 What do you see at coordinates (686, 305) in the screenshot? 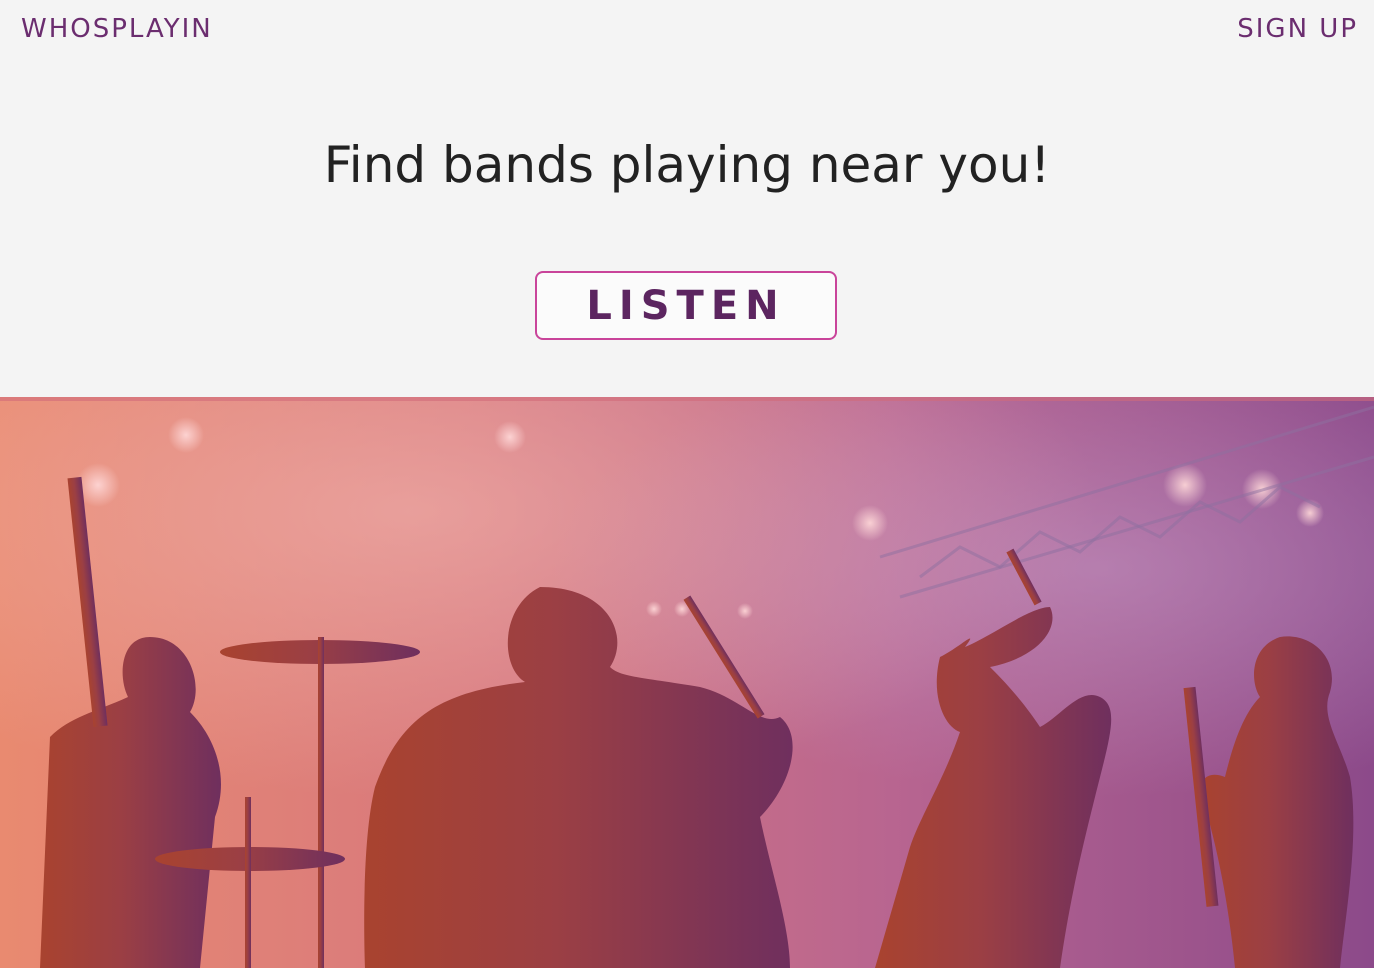
I see `listen-button: LISTEN` at bounding box center [686, 305].